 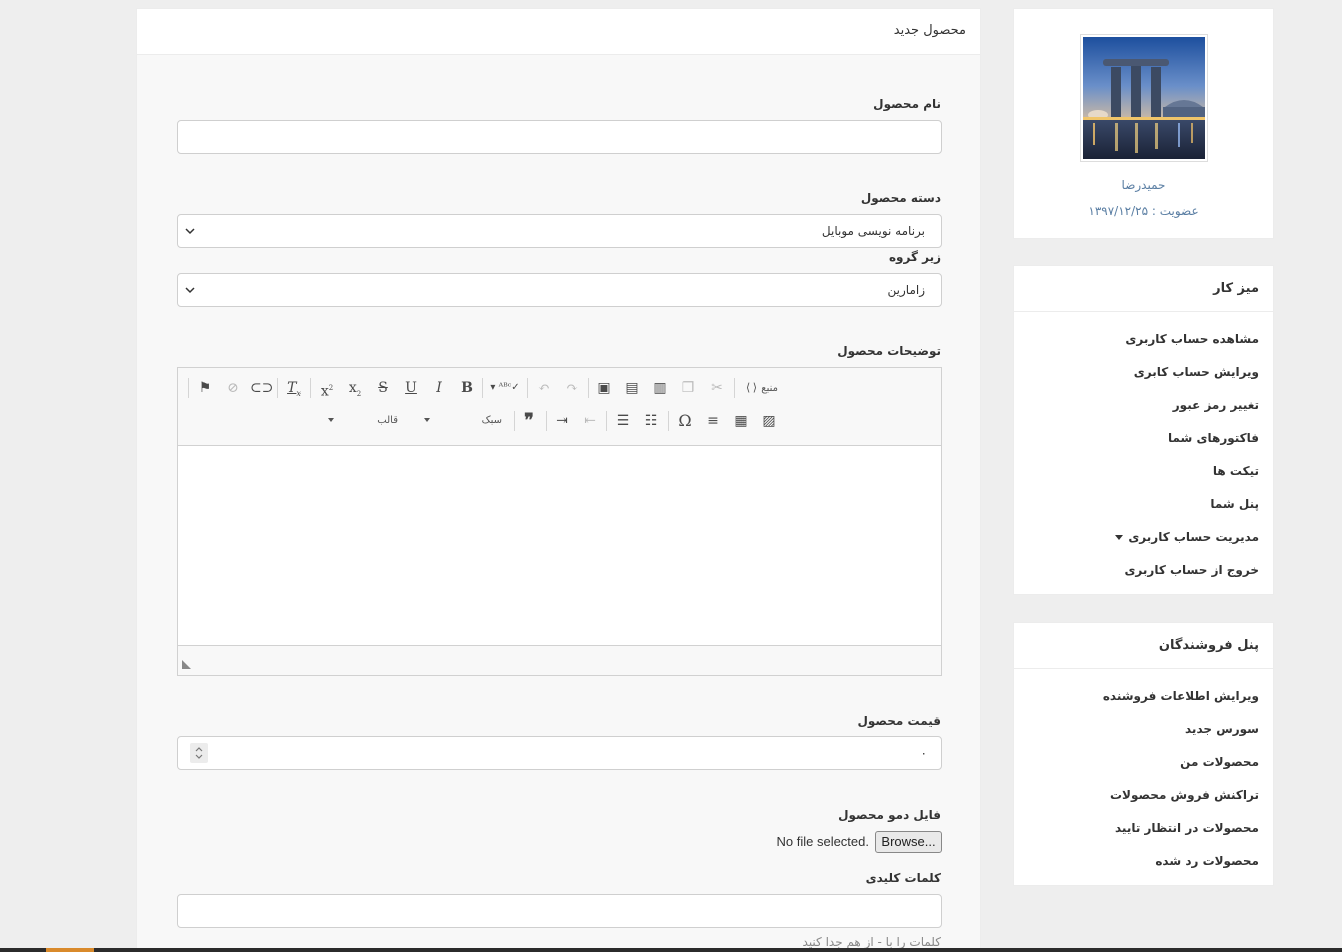 What do you see at coordinates (559, 290) in the screenshot?
I see `subgroup-select: زامارین` at bounding box center [559, 290].